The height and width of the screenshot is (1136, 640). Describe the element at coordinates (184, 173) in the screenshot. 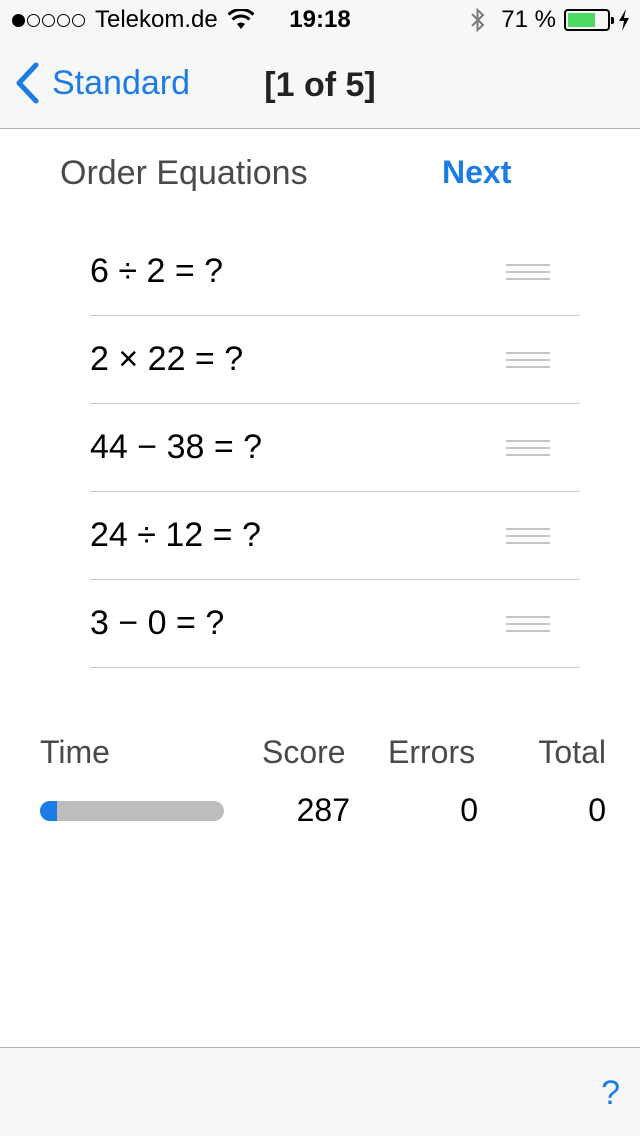

I see `section-title: Order Equations` at that location.